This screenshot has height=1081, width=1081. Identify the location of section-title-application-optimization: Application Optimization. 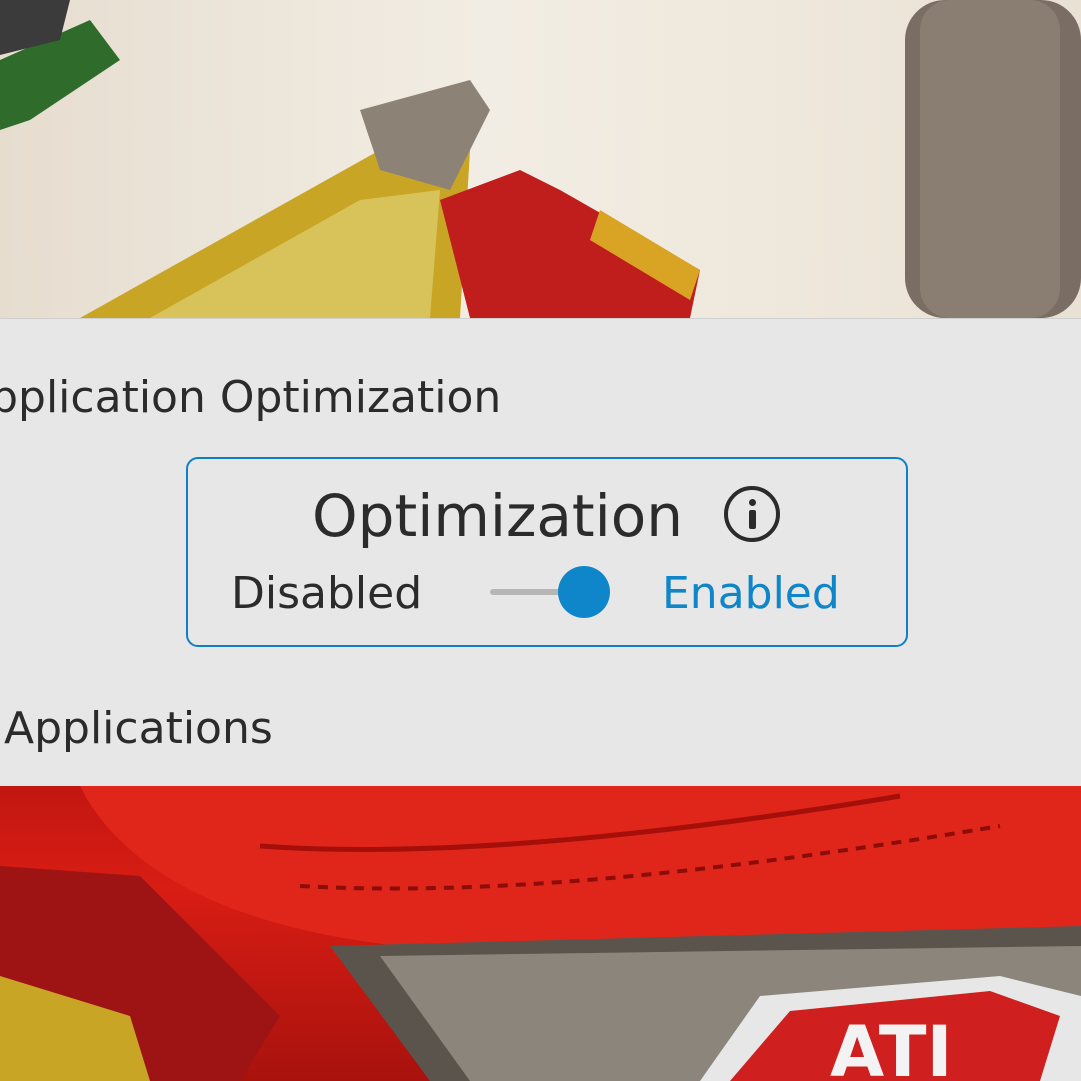
(251, 397).